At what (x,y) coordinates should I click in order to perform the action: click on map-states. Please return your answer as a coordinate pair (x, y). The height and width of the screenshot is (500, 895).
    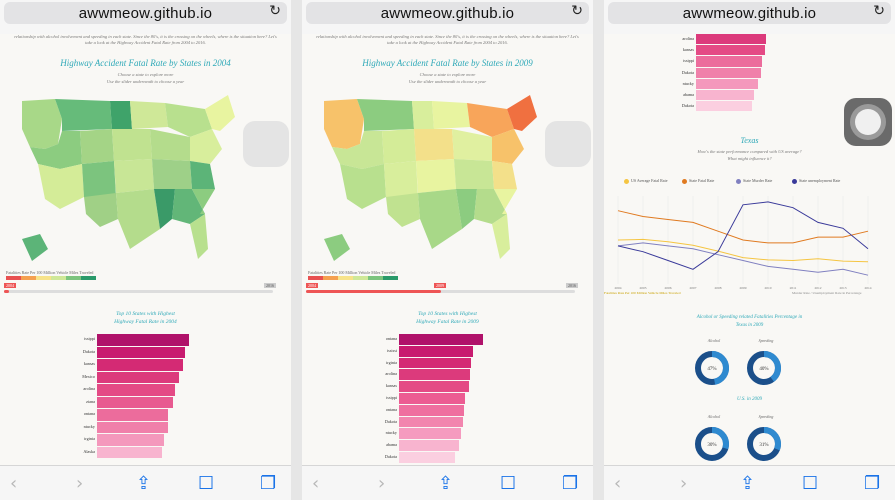
    Looking at the image, I should click on (128, 178).